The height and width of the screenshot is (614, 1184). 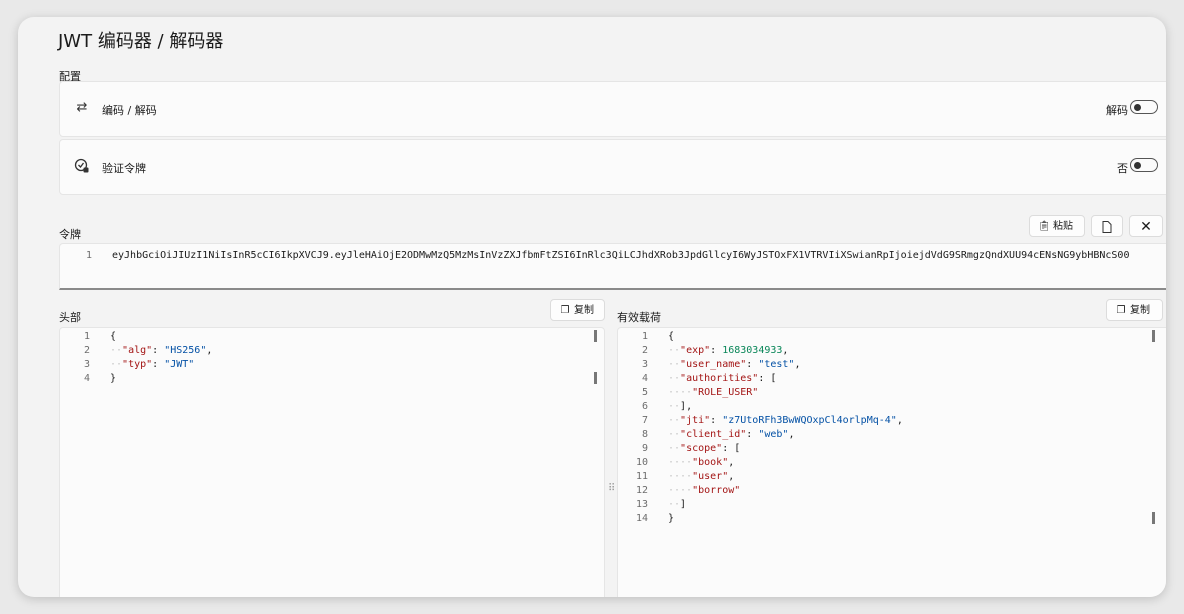 What do you see at coordinates (1140, 310) in the screenshot?
I see `copy-payload-label: 复制` at bounding box center [1140, 310].